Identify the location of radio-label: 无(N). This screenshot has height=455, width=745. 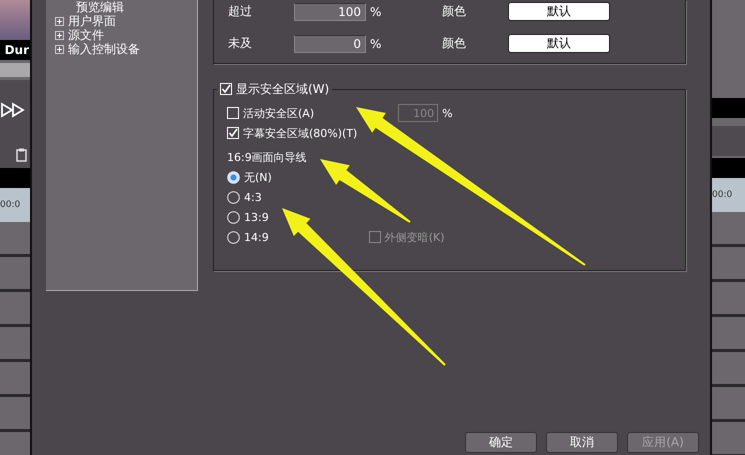
(258, 177).